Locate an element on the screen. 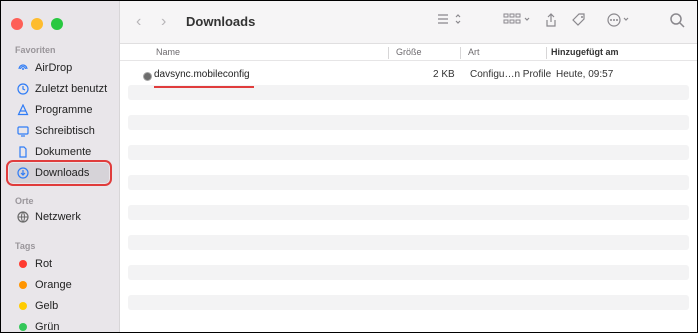 Image resolution: width=698 pixels, height=333 pixels. zoom-button is located at coordinates (57, 24).